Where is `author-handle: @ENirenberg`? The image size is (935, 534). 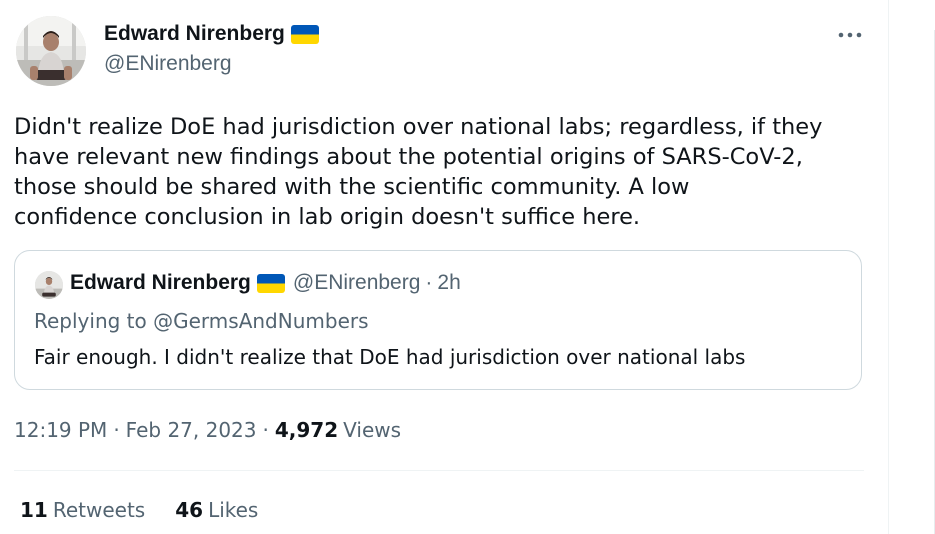 author-handle: @ENirenberg is located at coordinates (168, 64).